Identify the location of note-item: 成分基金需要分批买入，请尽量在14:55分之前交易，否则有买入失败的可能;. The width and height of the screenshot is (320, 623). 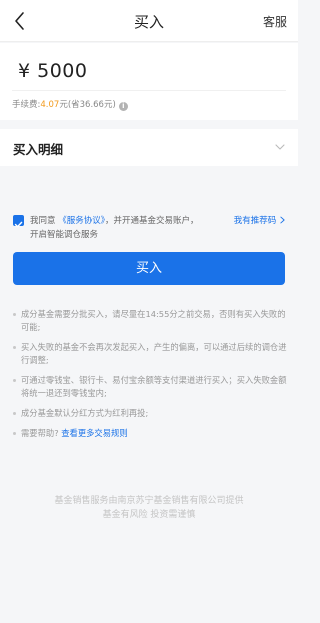
(150, 321).